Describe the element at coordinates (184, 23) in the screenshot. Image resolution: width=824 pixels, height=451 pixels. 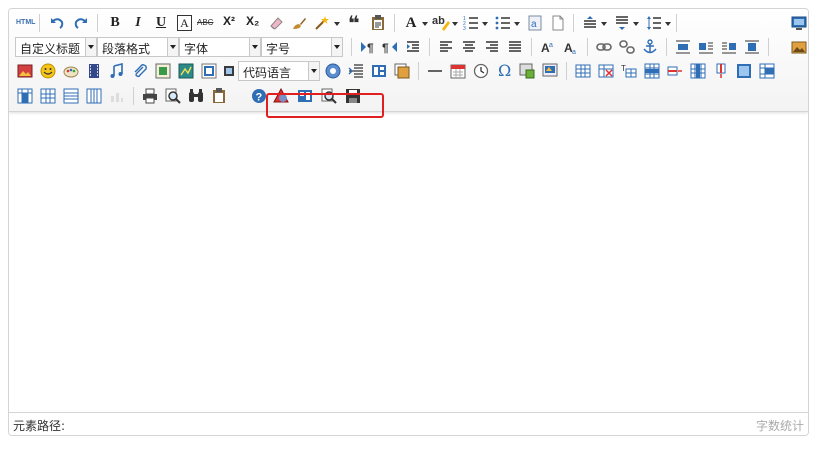
I see `fontborder-button: A` at that location.